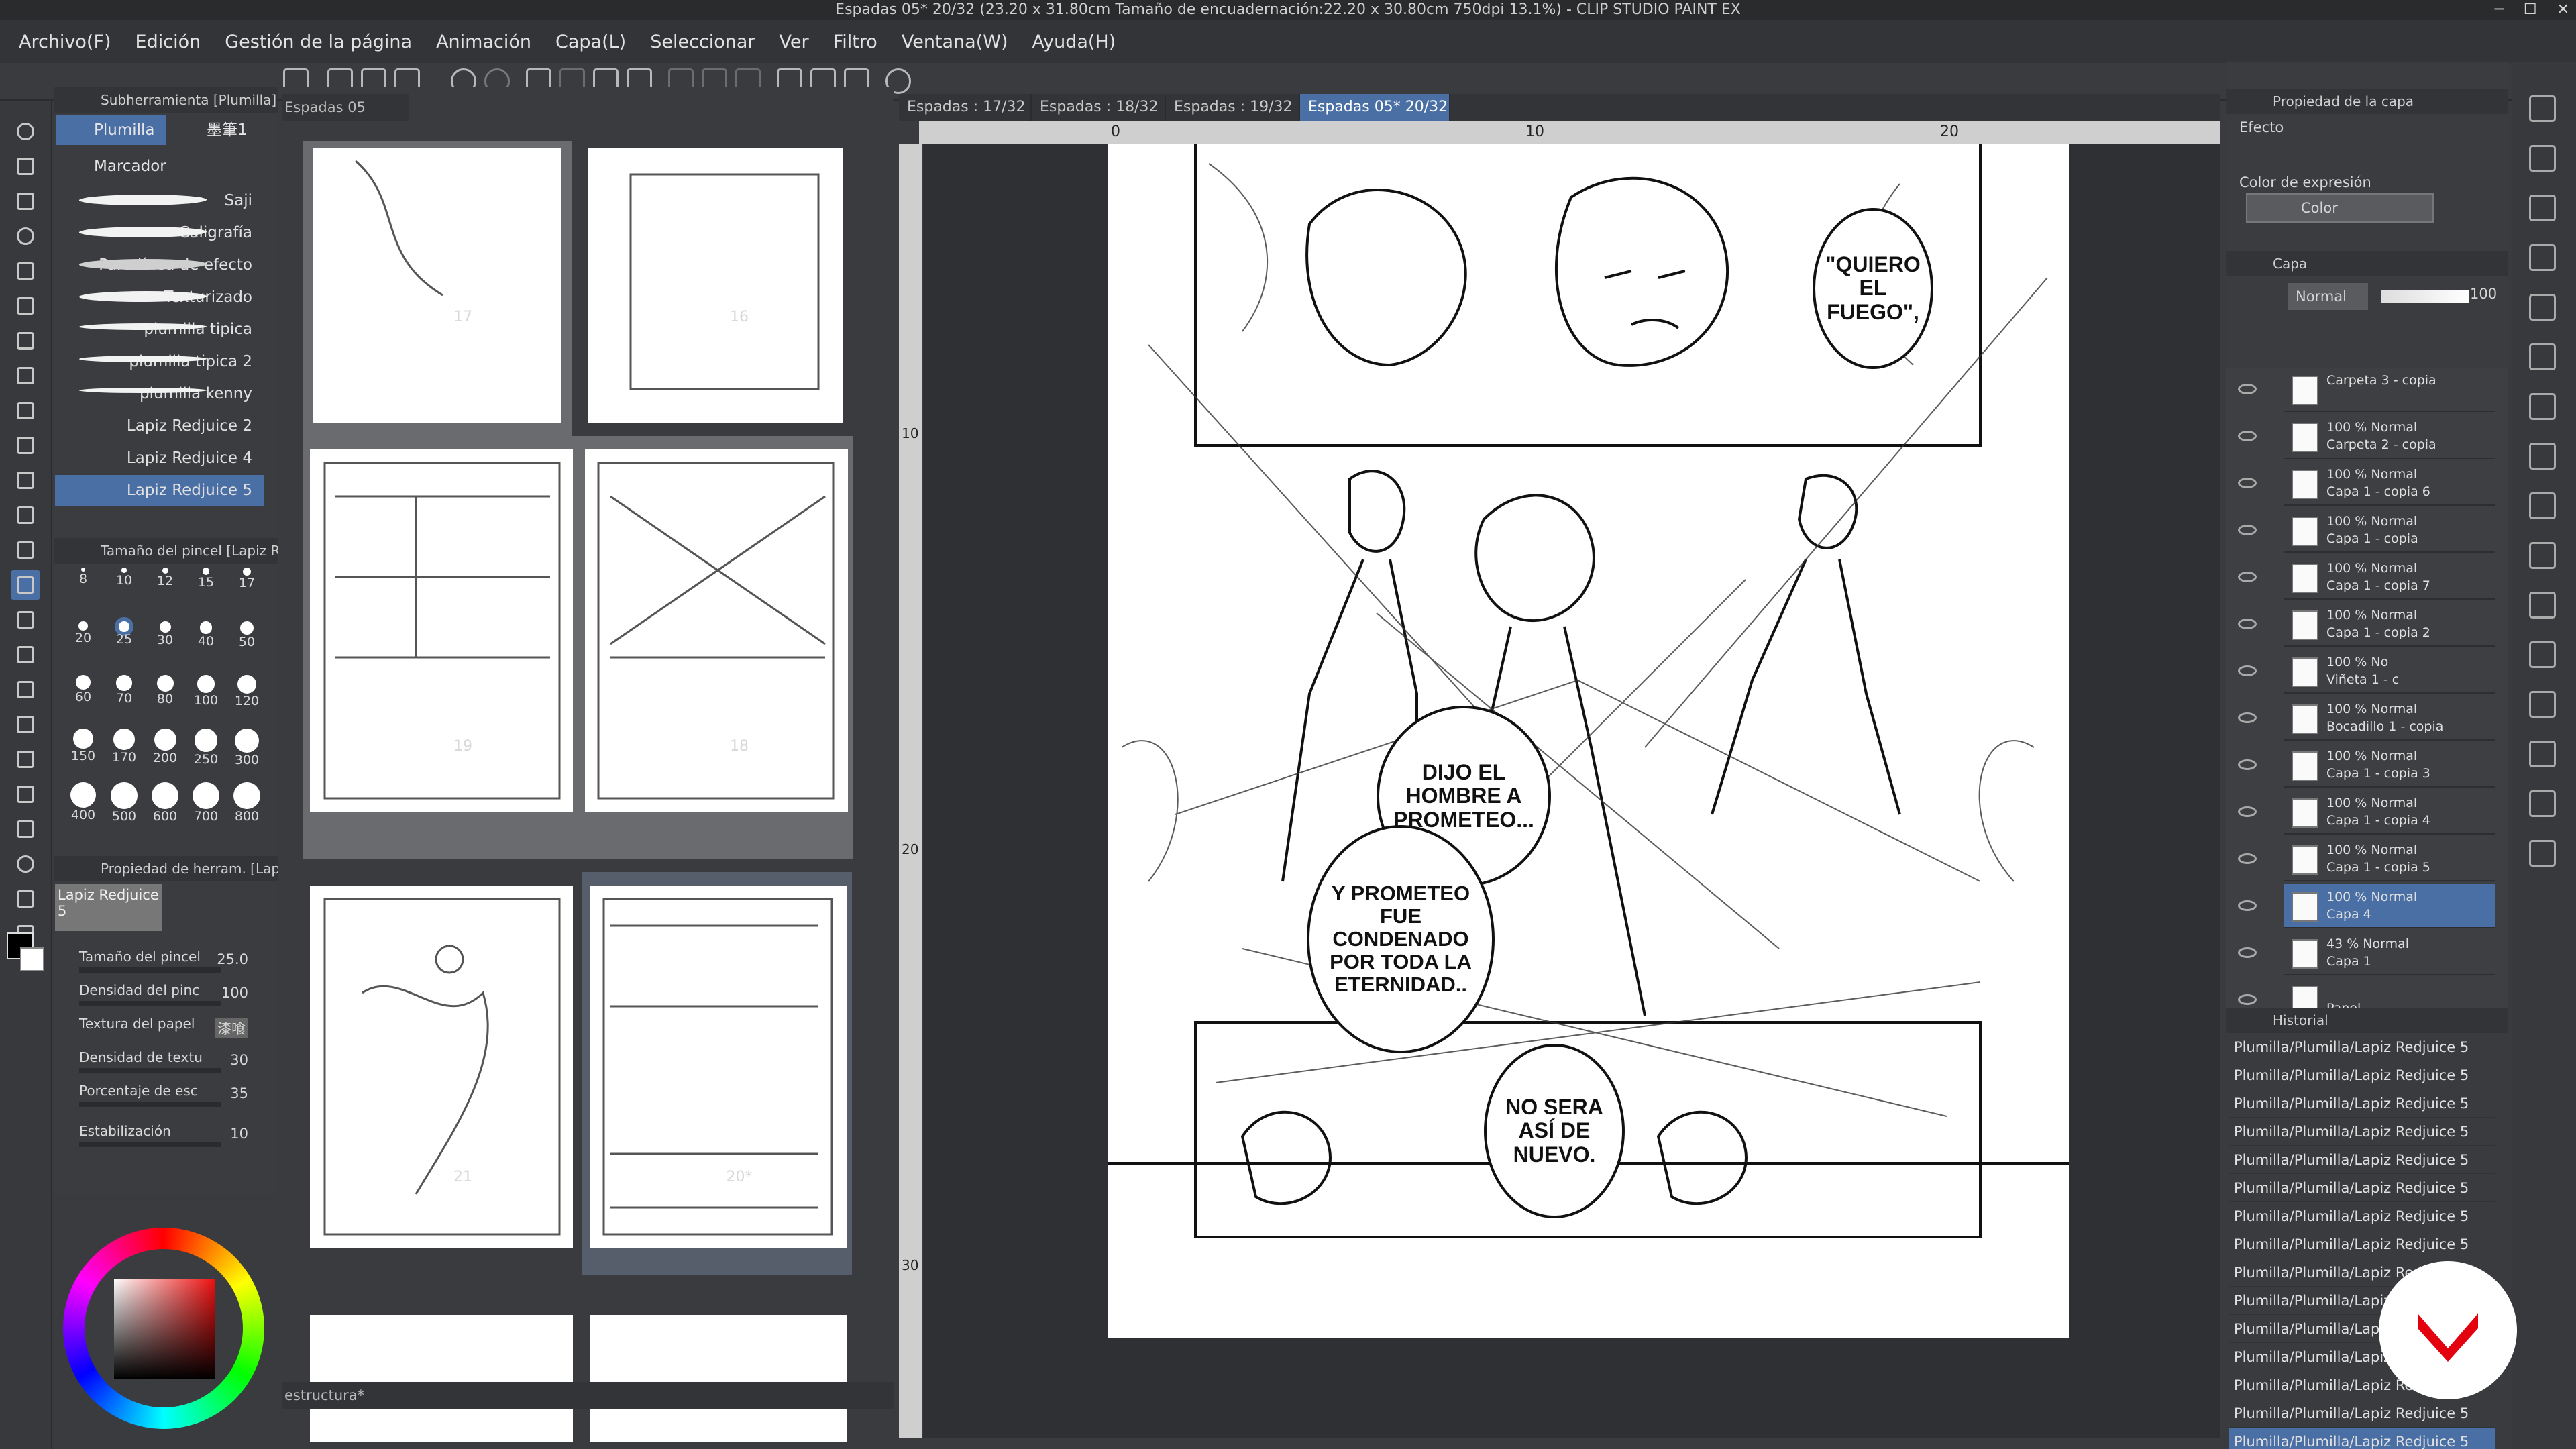 Image resolution: width=2576 pixels, height=1449 pixels. What do you see at coordinates (2367, 859) in the screenshot?
I see `layer-row: 100 % Normal Capa 1 - copia 5` at bounding box center [2367, 859].